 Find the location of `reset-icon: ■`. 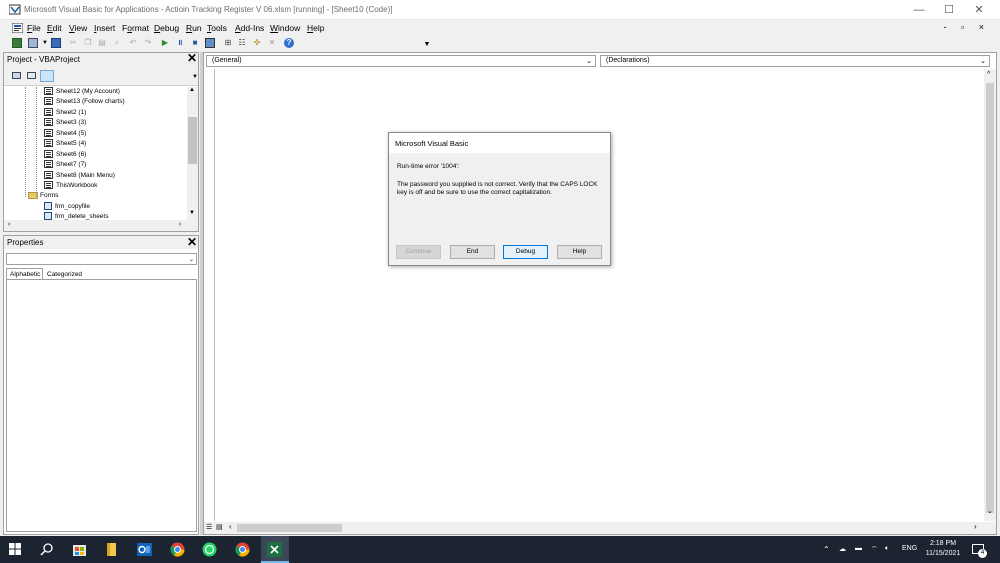

reset-icon: ■ is located at coordinates (195, 43).